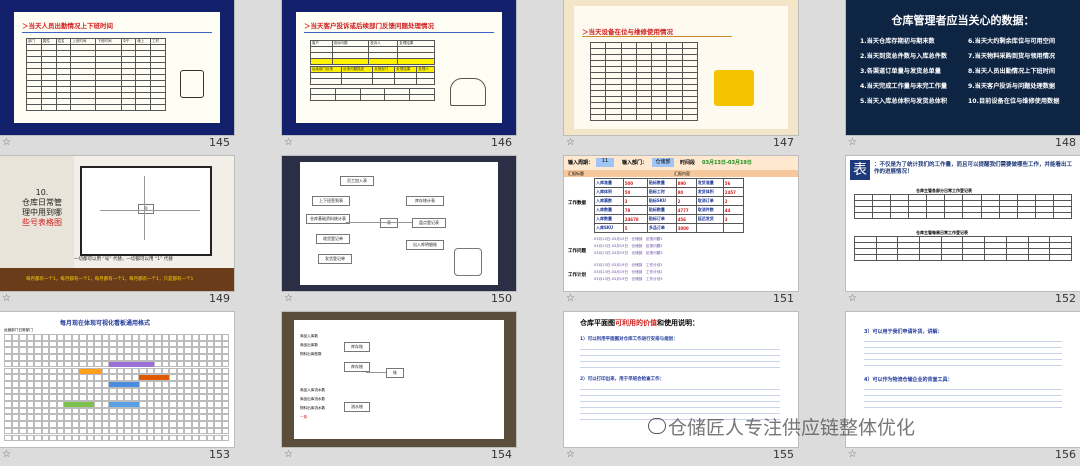  Describe the element at coordinates (733, 201) in the screenshot. I see `table-cell: 2` at that location.